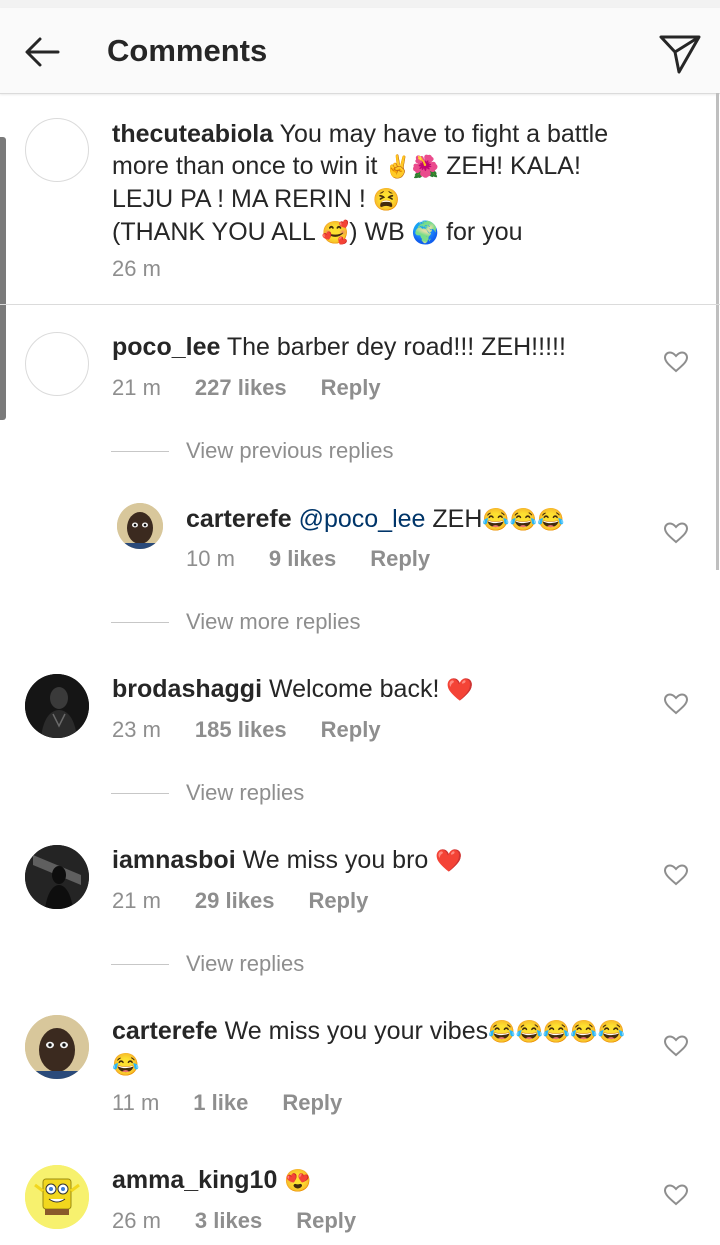 Image resolution: width=720 pixels, height=1245 pixels. Describe the element at coordinates (298, 1180) in the screenshot. I see `heart-eyes-emoji-icon: 😍` at that location.